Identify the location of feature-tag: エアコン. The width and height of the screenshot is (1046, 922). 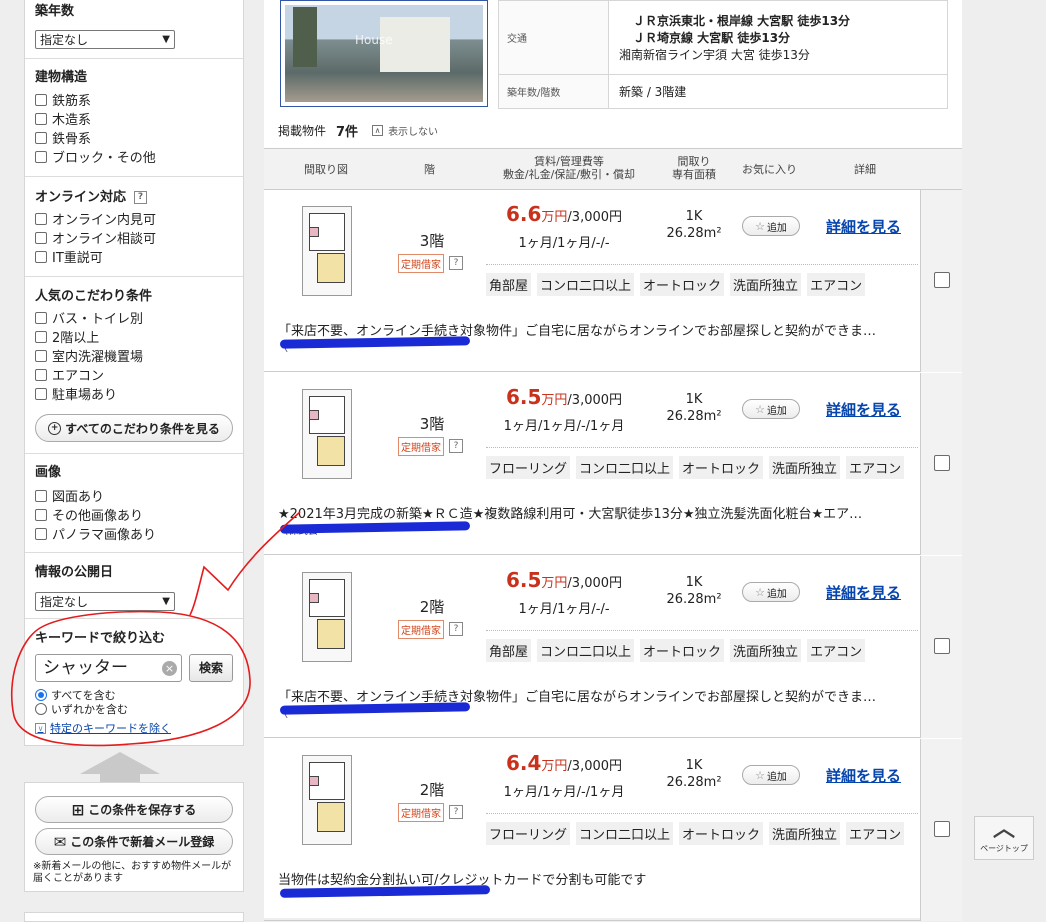
(875, 833).